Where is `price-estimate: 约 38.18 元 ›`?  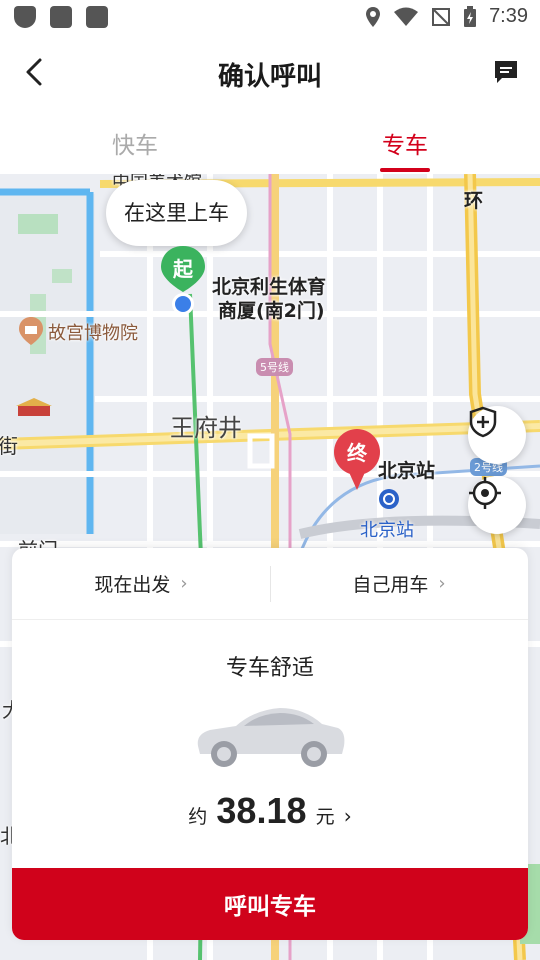 price-estimate: 约 38.18 元 › is located at coordinates (270, 811).